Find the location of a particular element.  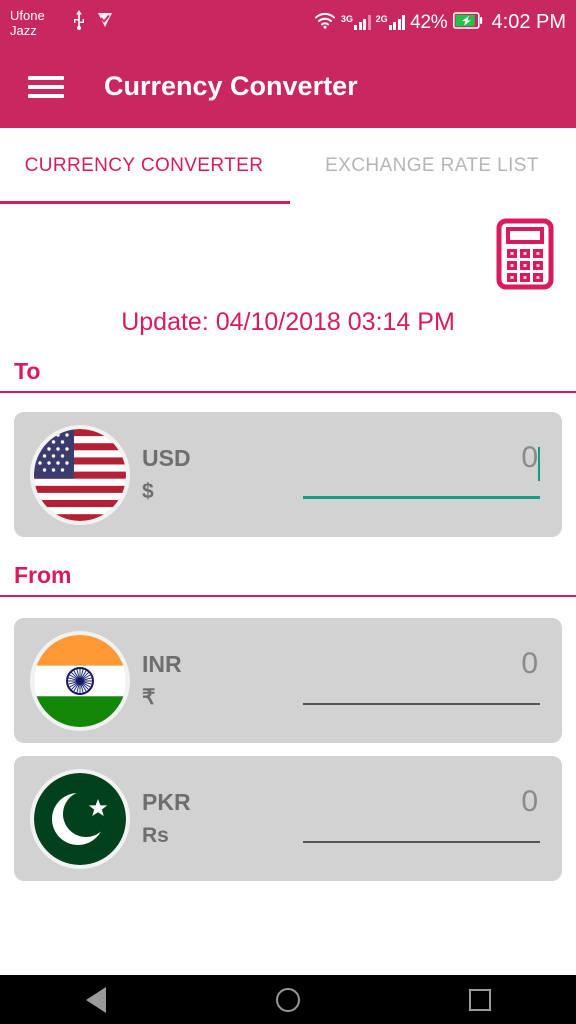

last-update-label: Update: 04/10/2018 03:14 PM is located at coordinates (288, 322).